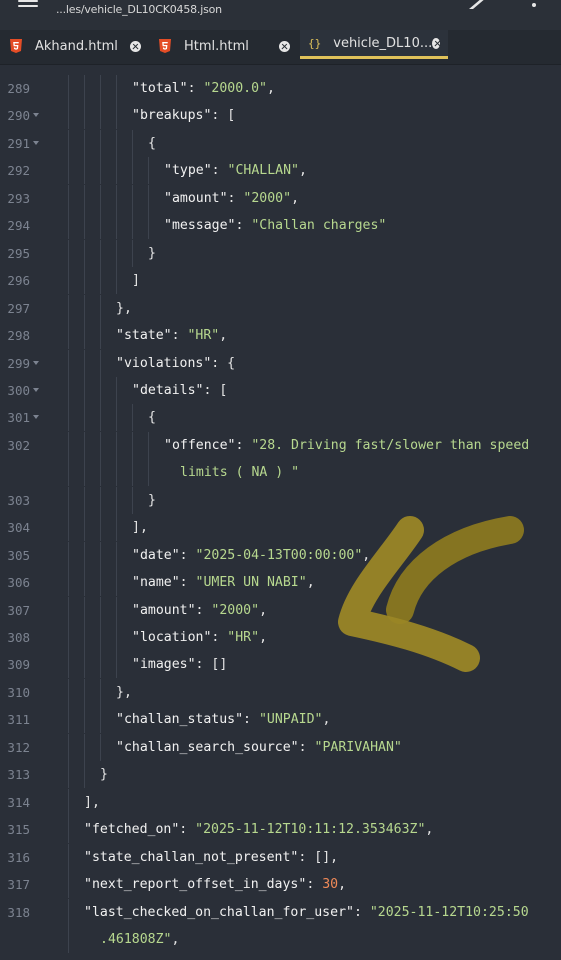  Describe the element at coordinates (18, 583) in the screenshot. I see `line-number: 306` at that location.